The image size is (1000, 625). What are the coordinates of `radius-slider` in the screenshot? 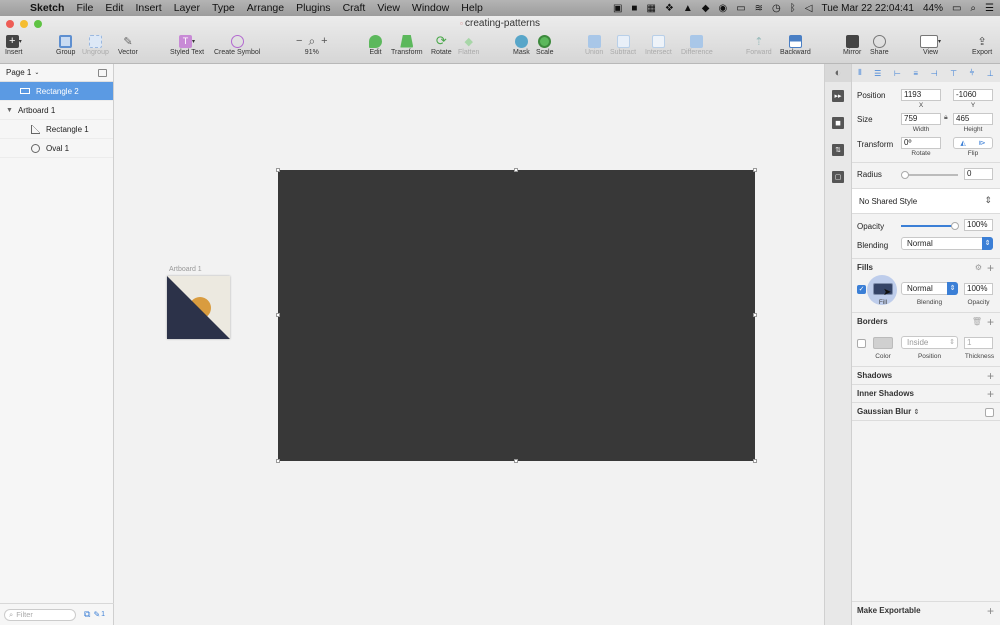 It's located at (929, 175).